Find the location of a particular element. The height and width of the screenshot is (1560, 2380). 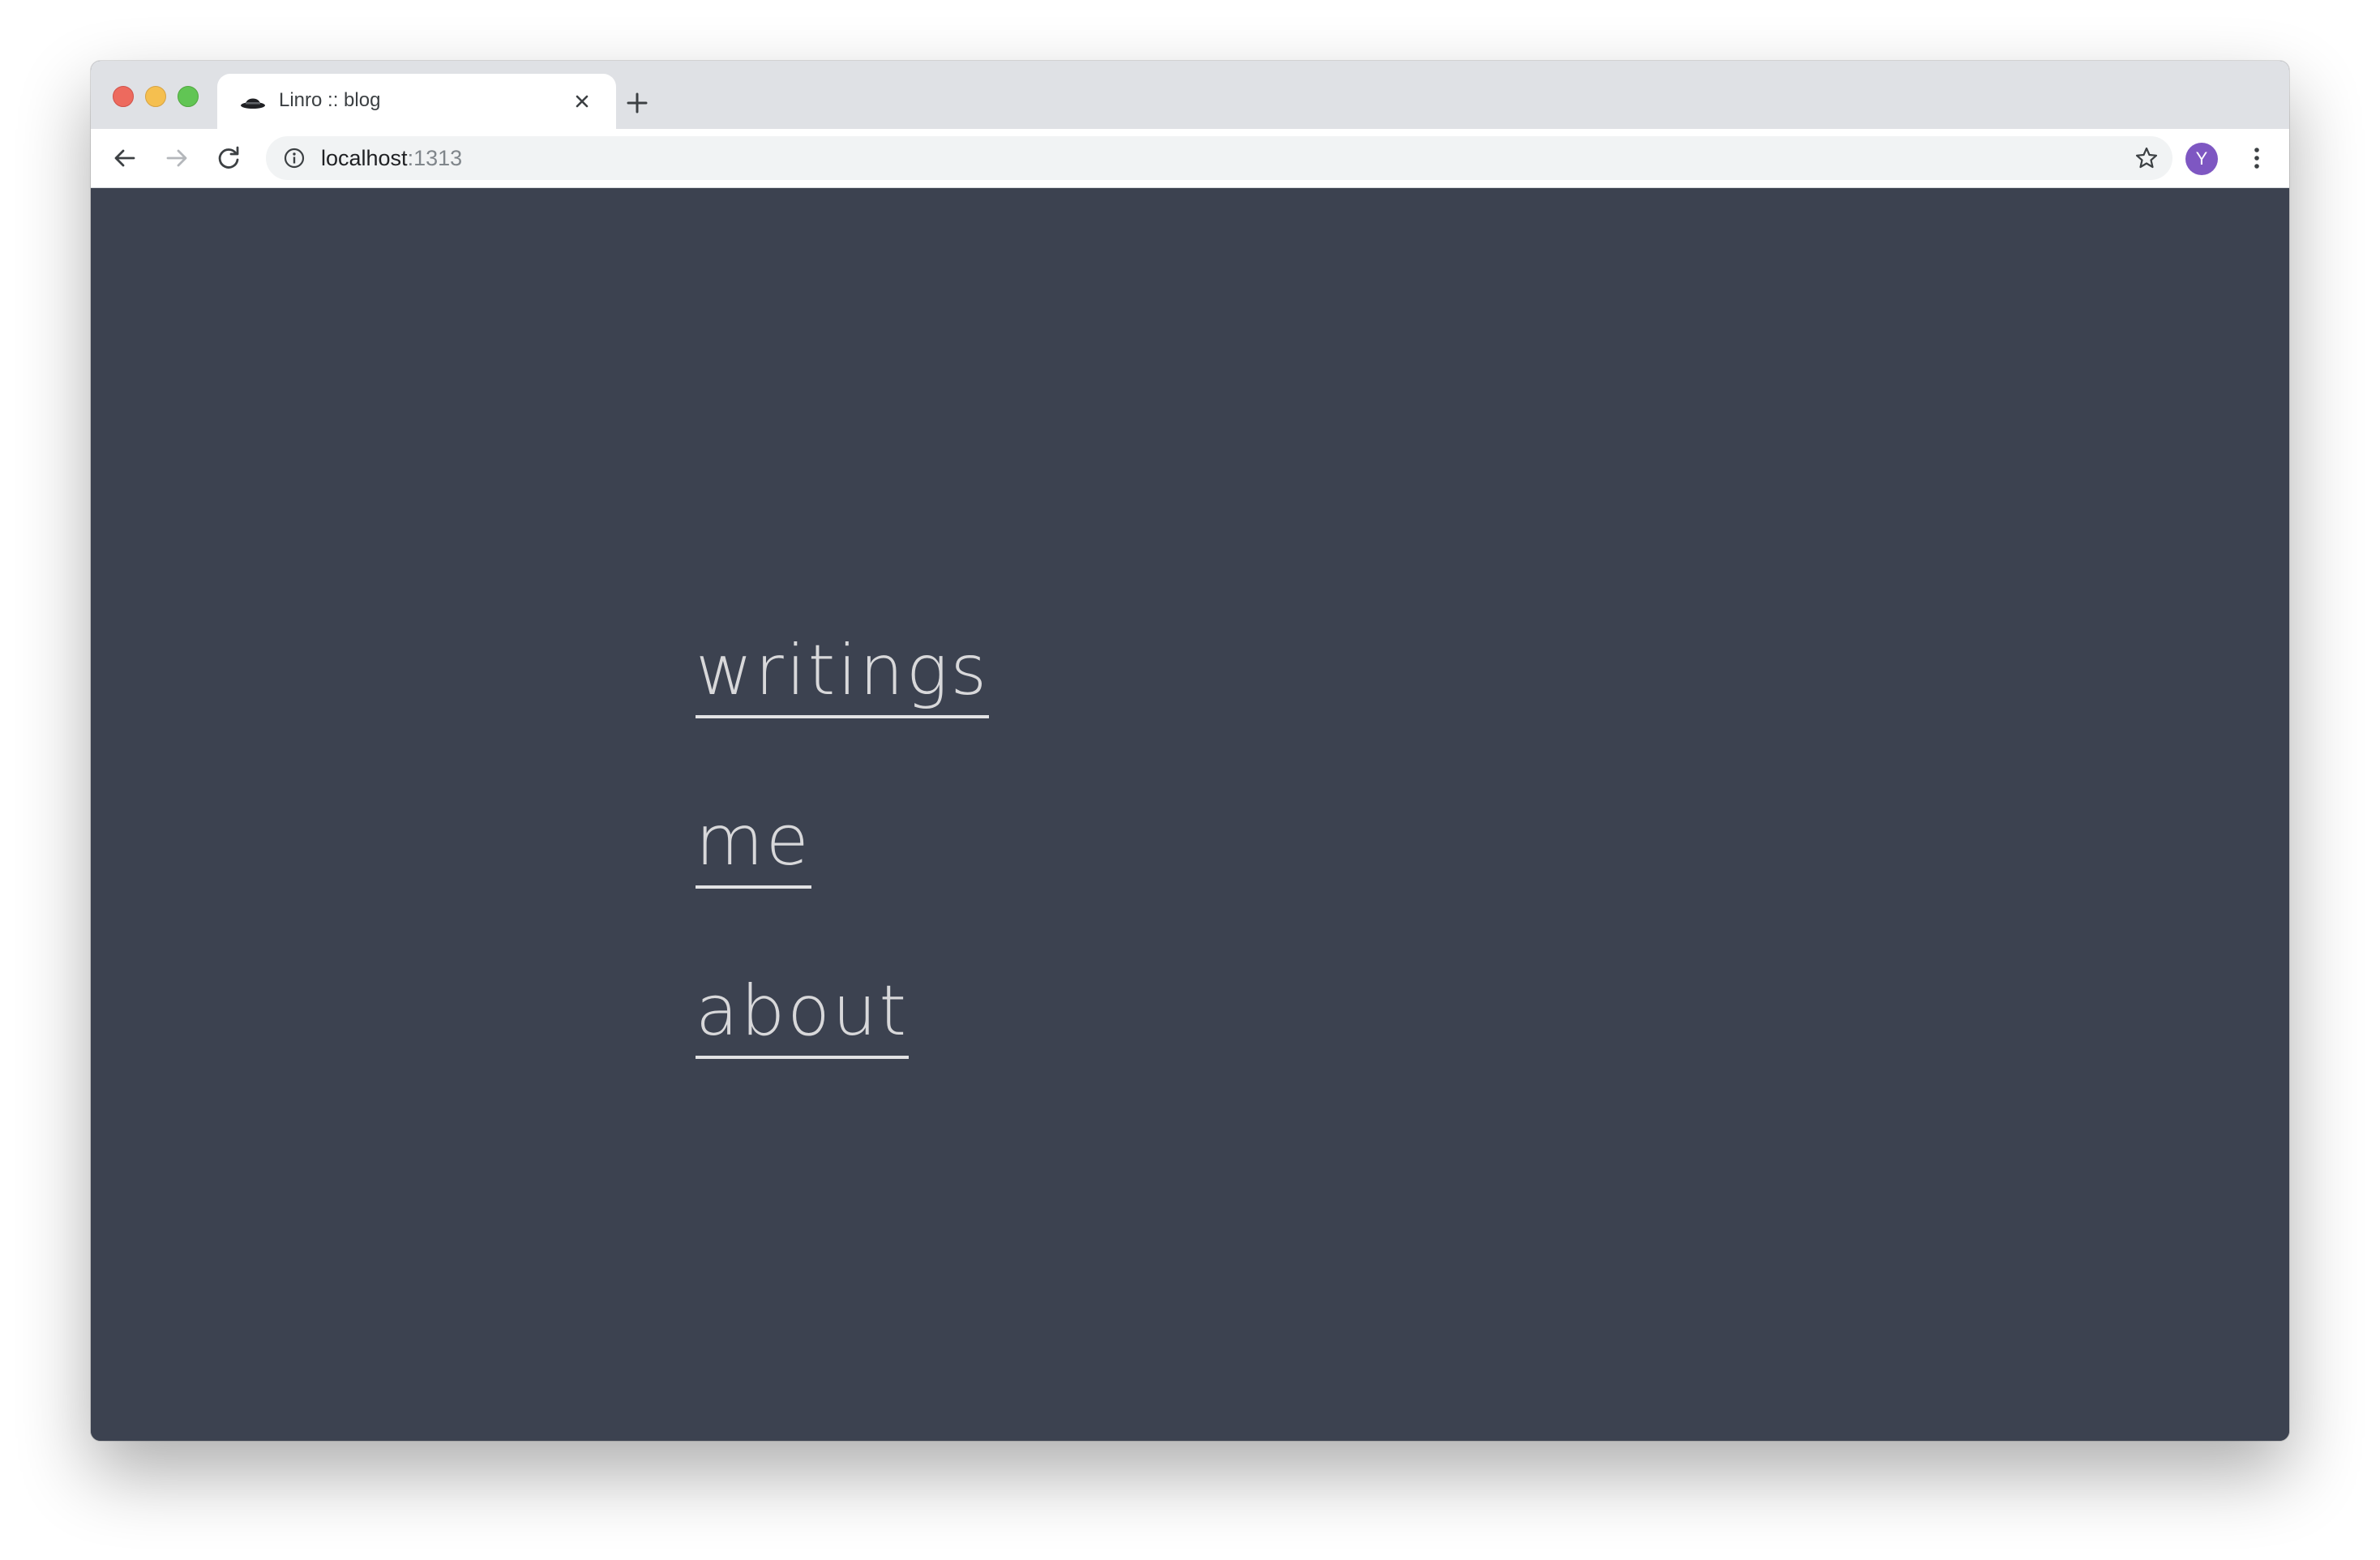

url-port: :1313 is located at coordinates (435, 158).